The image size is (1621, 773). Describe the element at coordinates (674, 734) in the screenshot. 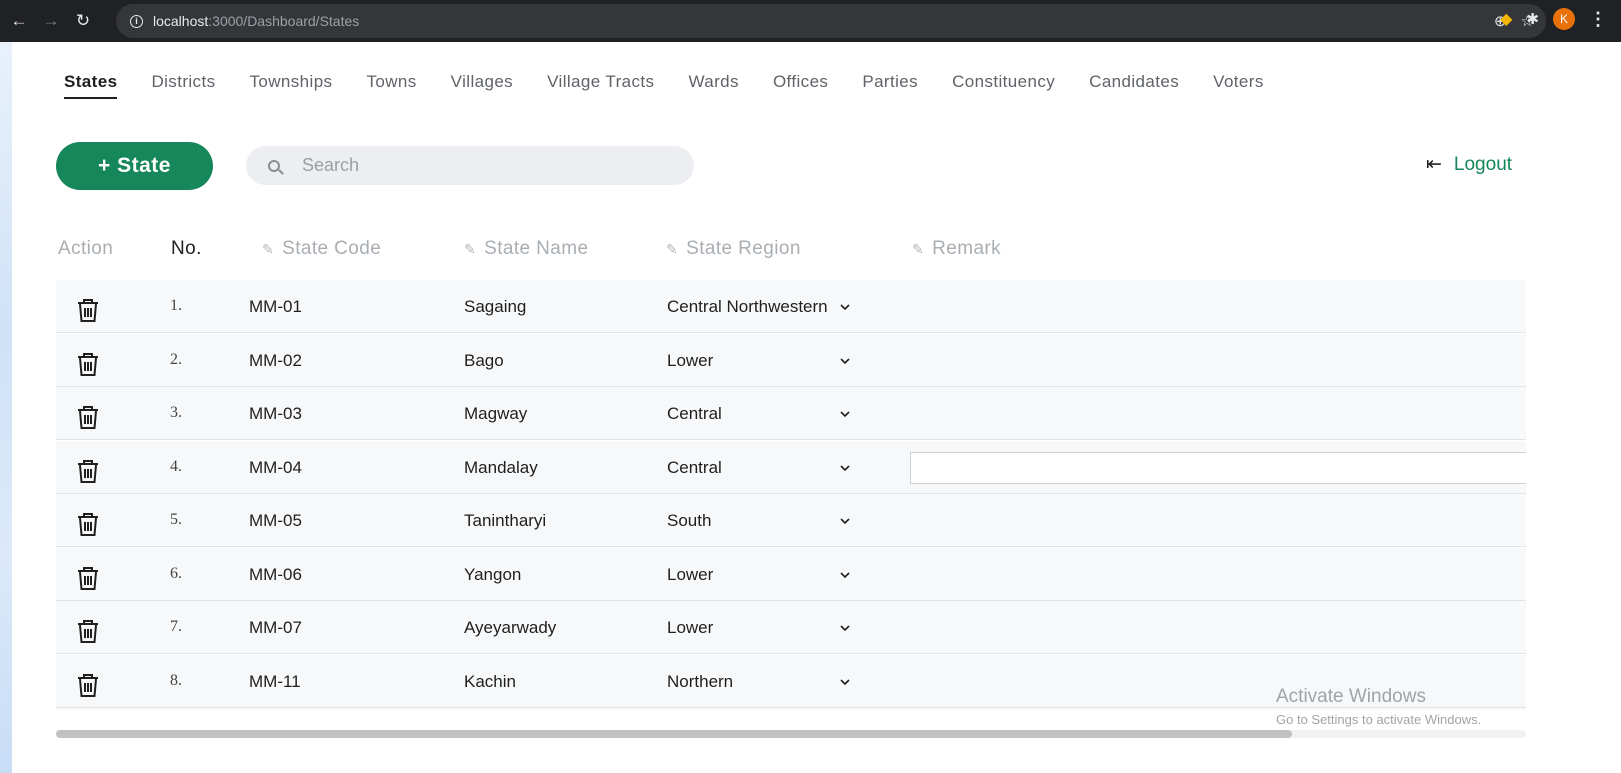

I see `scrollbar-thumb` at that location.